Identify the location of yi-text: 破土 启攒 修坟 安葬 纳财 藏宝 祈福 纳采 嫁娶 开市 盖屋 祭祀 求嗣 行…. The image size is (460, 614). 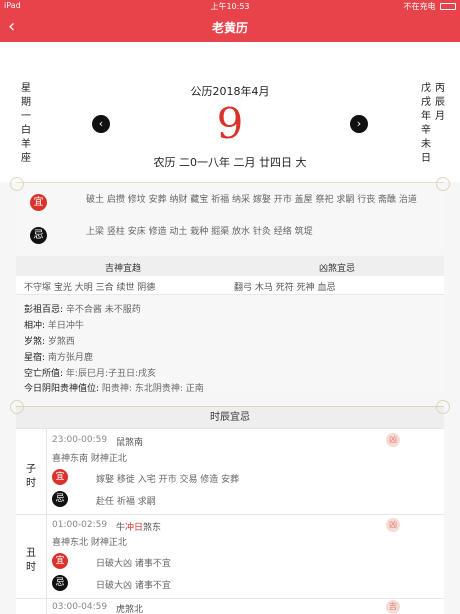
(251, 200).